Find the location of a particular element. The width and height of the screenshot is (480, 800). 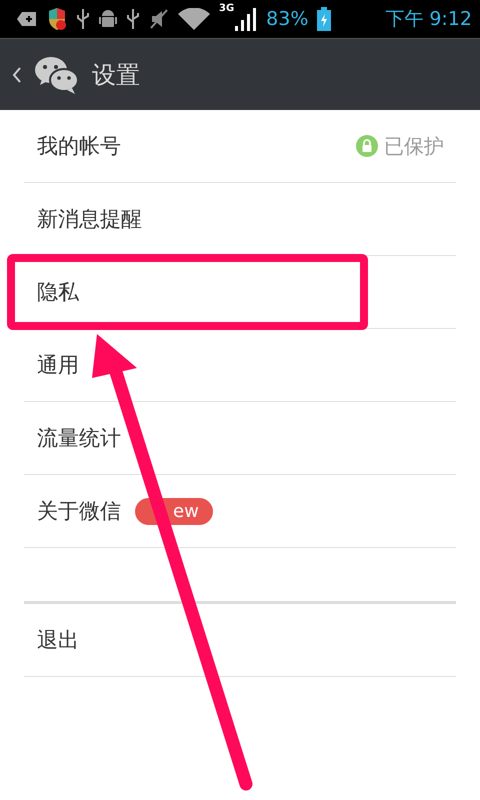

menu-item: 隐私 is located at coordinates (58, 292).